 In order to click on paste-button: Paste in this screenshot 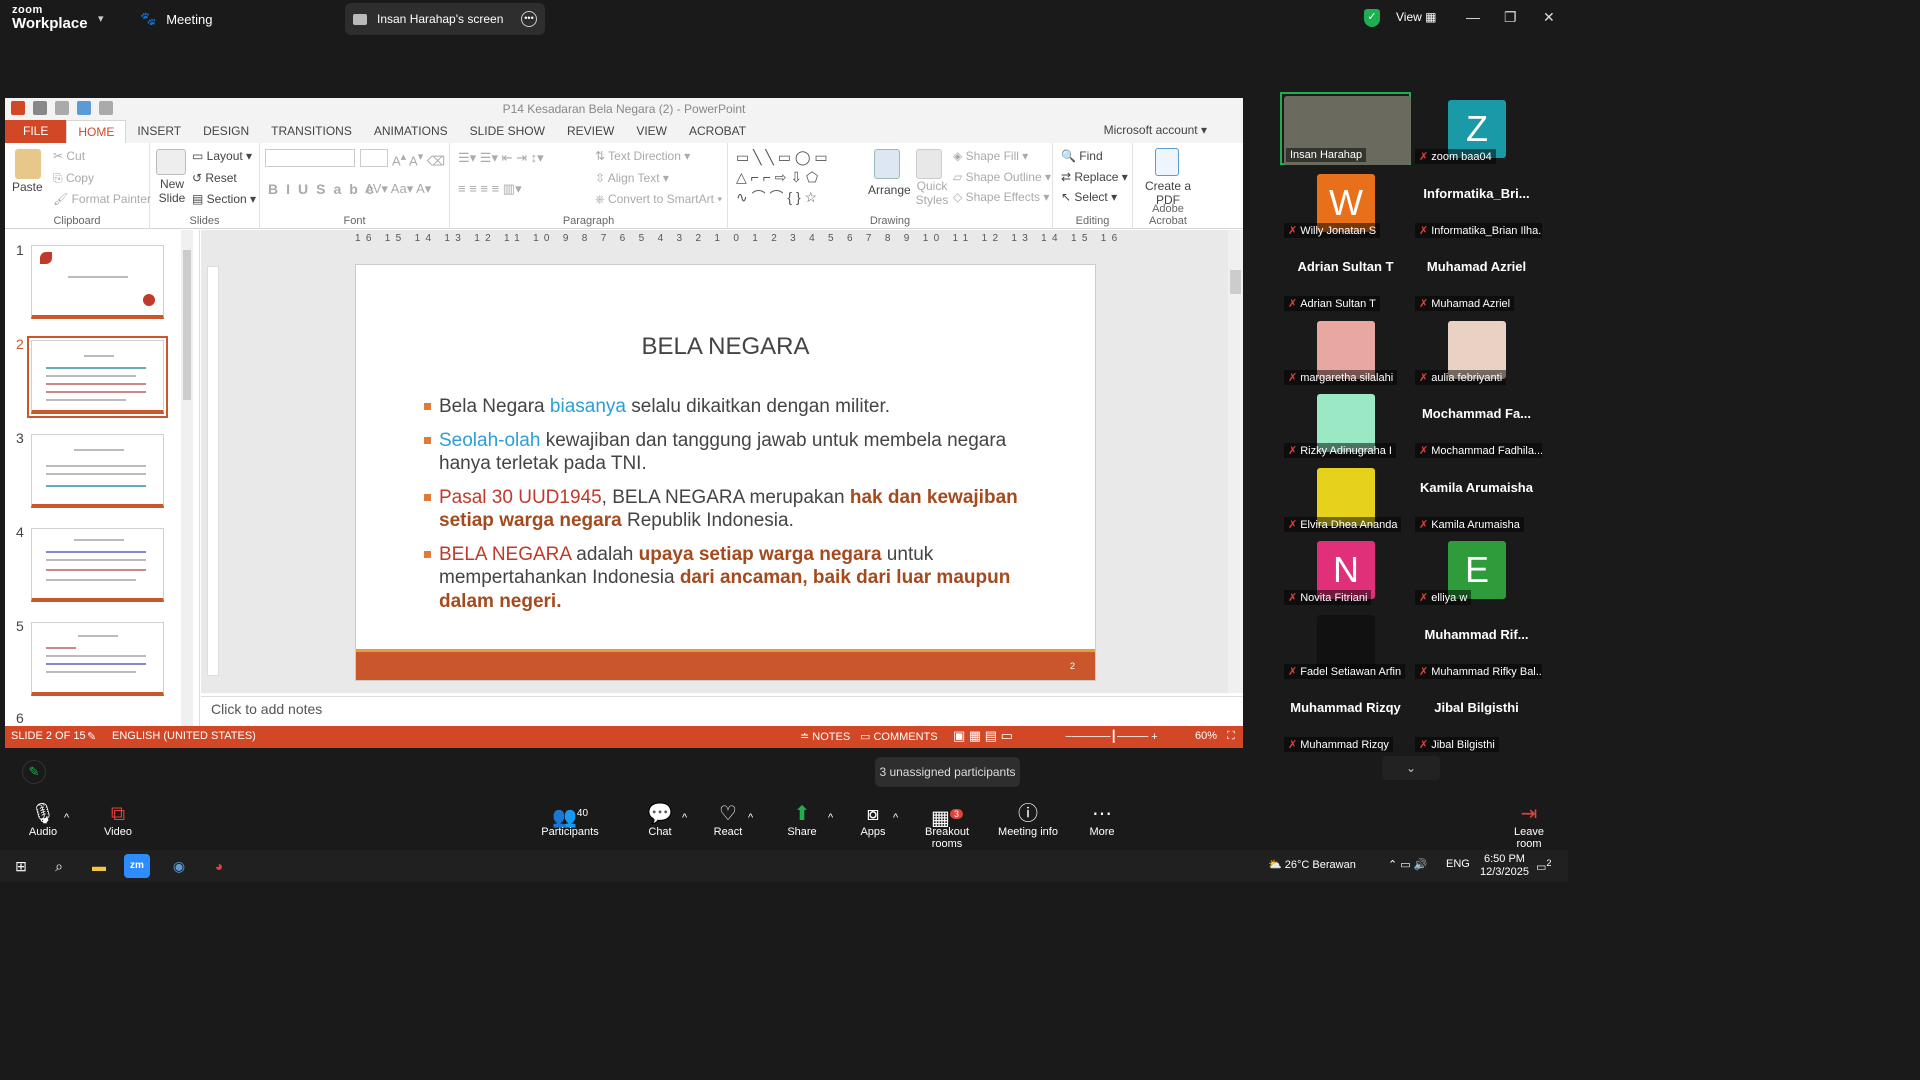, I will do `click(27, 187)`.